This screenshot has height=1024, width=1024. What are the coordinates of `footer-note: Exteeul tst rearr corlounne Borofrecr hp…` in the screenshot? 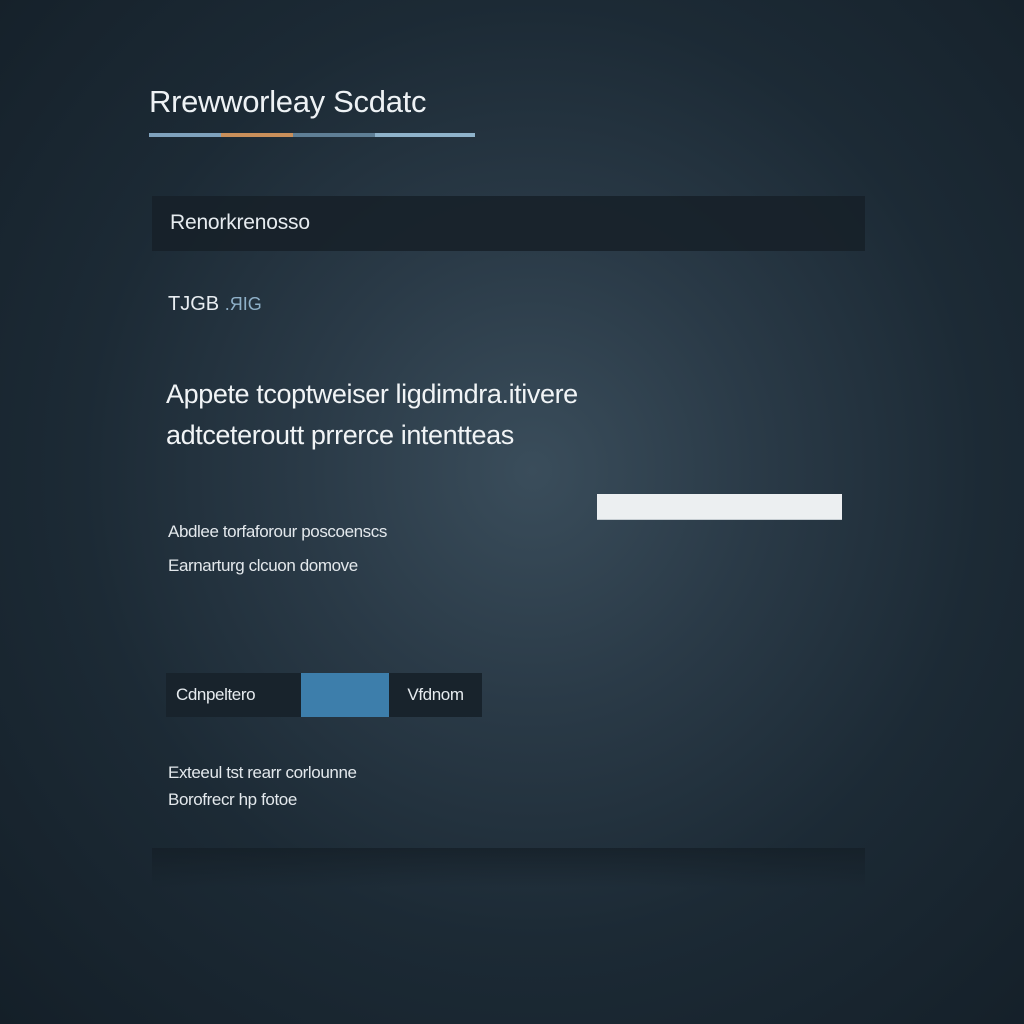 It's located at (262, 786).